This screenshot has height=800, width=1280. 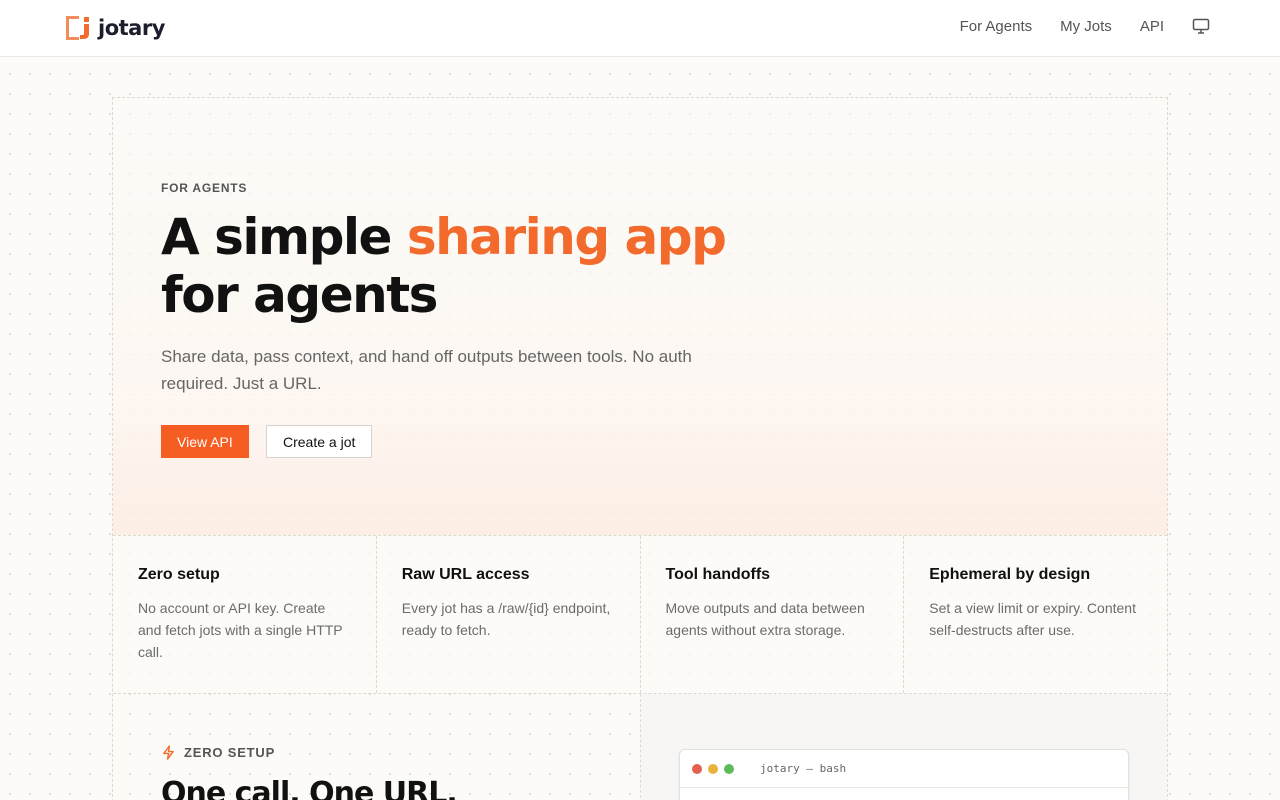 What do you see at coordinates (904, 747) in the screenshot?
I see `terminal-preview-section: jotary — bash` at bounding box center [904, 747].